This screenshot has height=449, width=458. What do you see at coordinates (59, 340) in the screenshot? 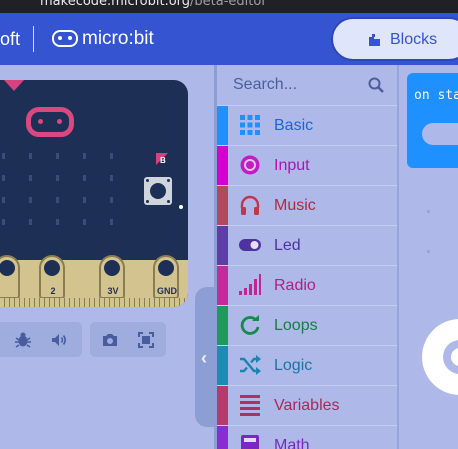
I see `sound-icon` at bounding box center [59, 340].